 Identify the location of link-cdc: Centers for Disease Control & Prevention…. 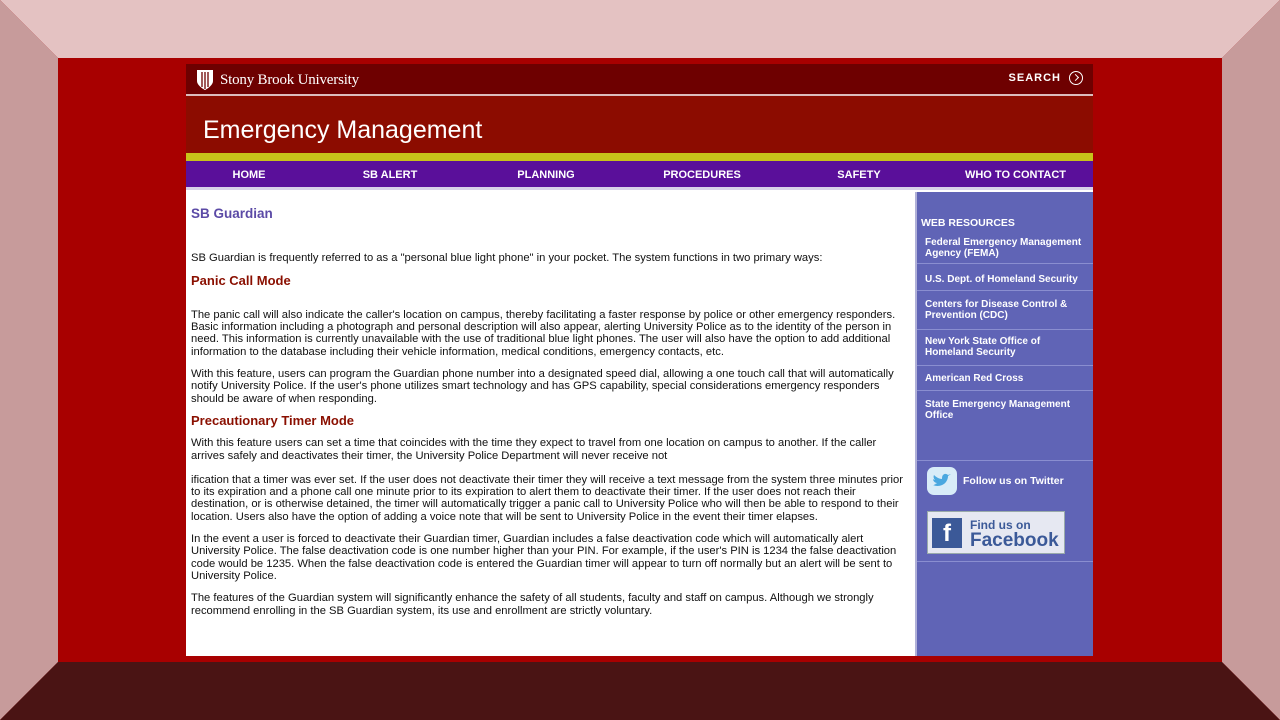
(1006, 310).